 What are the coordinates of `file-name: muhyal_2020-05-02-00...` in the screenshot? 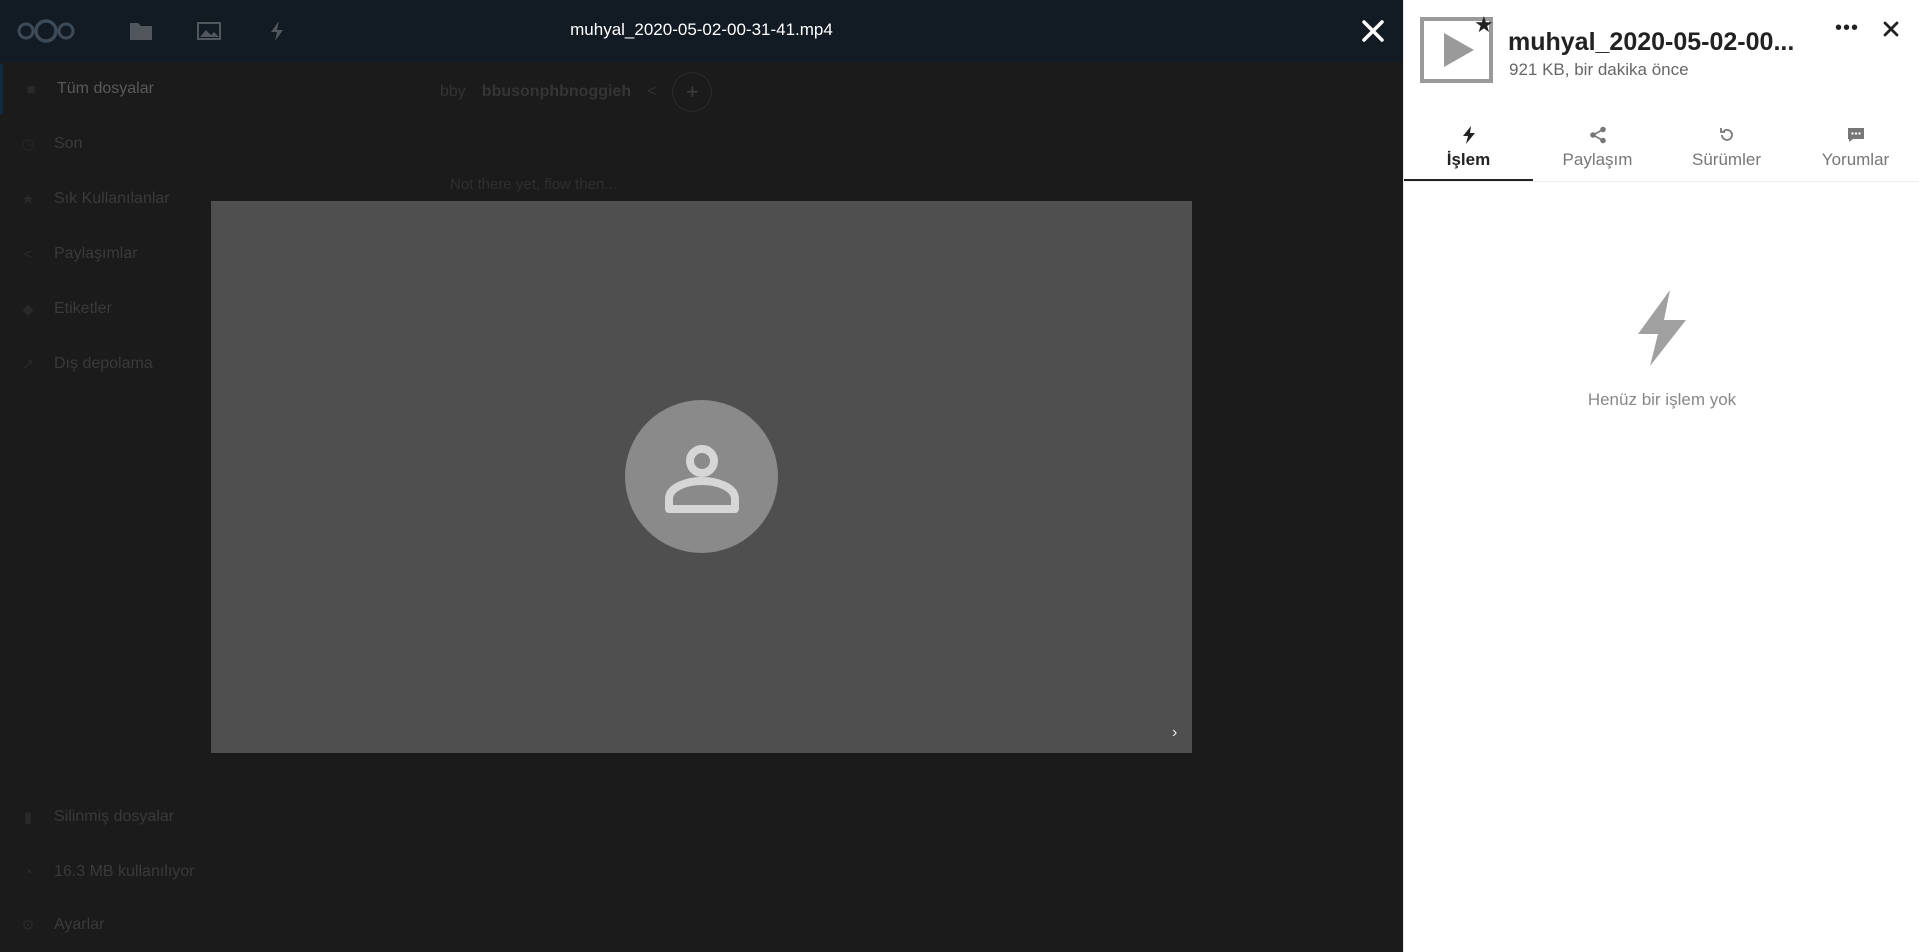 It's located at (1651, 42).